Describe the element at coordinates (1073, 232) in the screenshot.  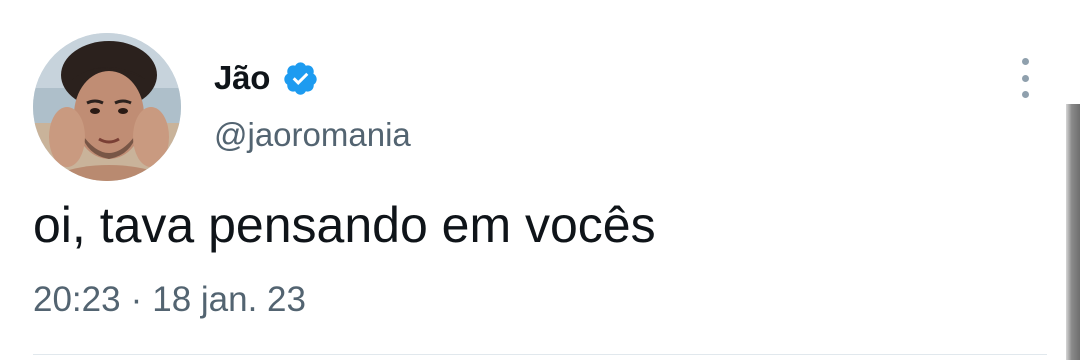
I see `scrollbar` at that location.